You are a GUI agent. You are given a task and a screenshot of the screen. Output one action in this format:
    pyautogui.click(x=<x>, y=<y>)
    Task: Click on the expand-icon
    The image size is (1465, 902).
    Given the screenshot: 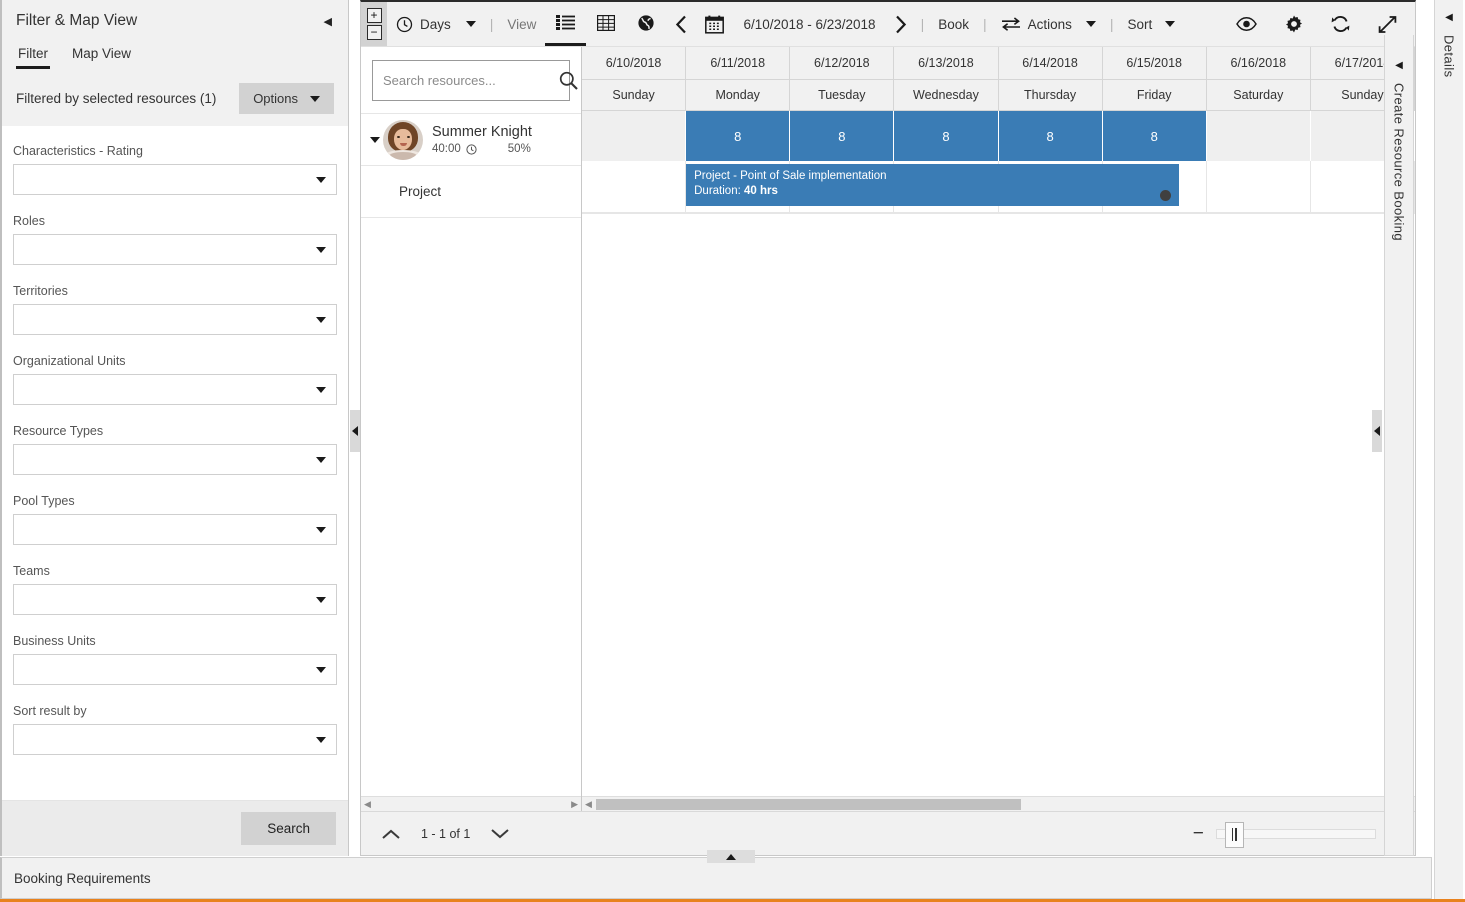 What is the action you would take?
    pyautogui.click(x=1387, y=24)
    